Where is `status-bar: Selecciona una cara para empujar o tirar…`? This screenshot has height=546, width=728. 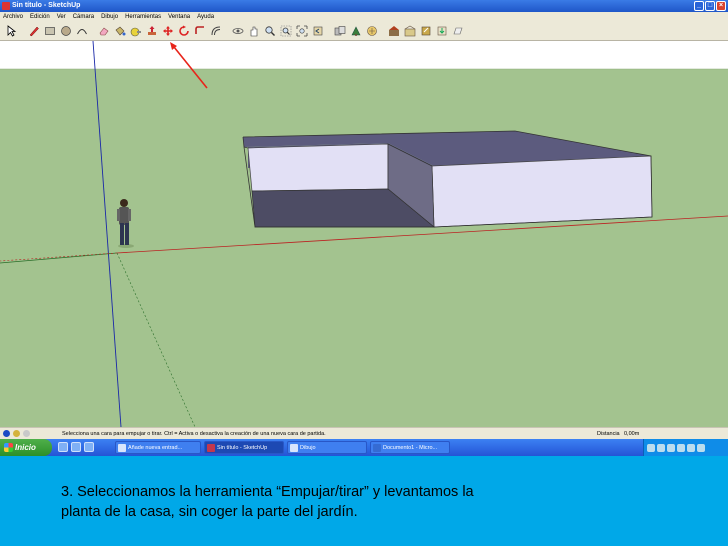
status-bar: Selecciona una cara para empujar o tirar… is located at coordinates (364, 433).